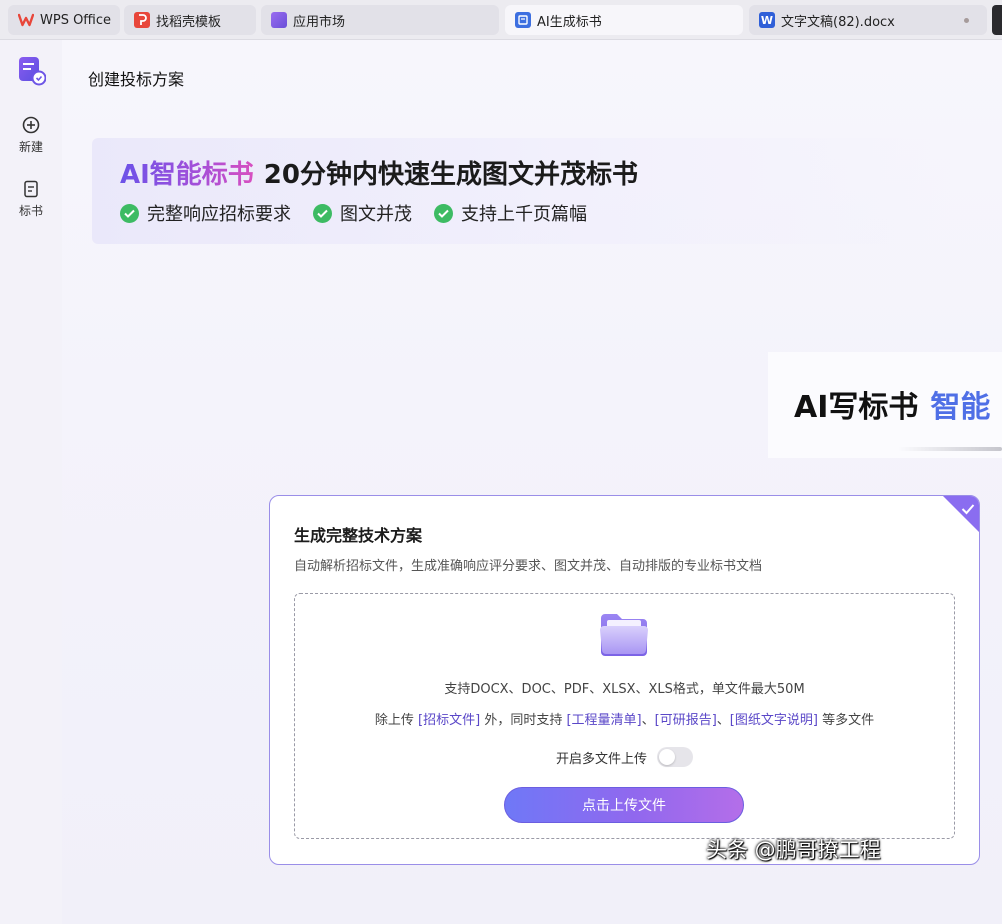  Describe the element at coordinates (449, 720) in the screenshot. I see `note-highlight: [招标文件]` at that location.